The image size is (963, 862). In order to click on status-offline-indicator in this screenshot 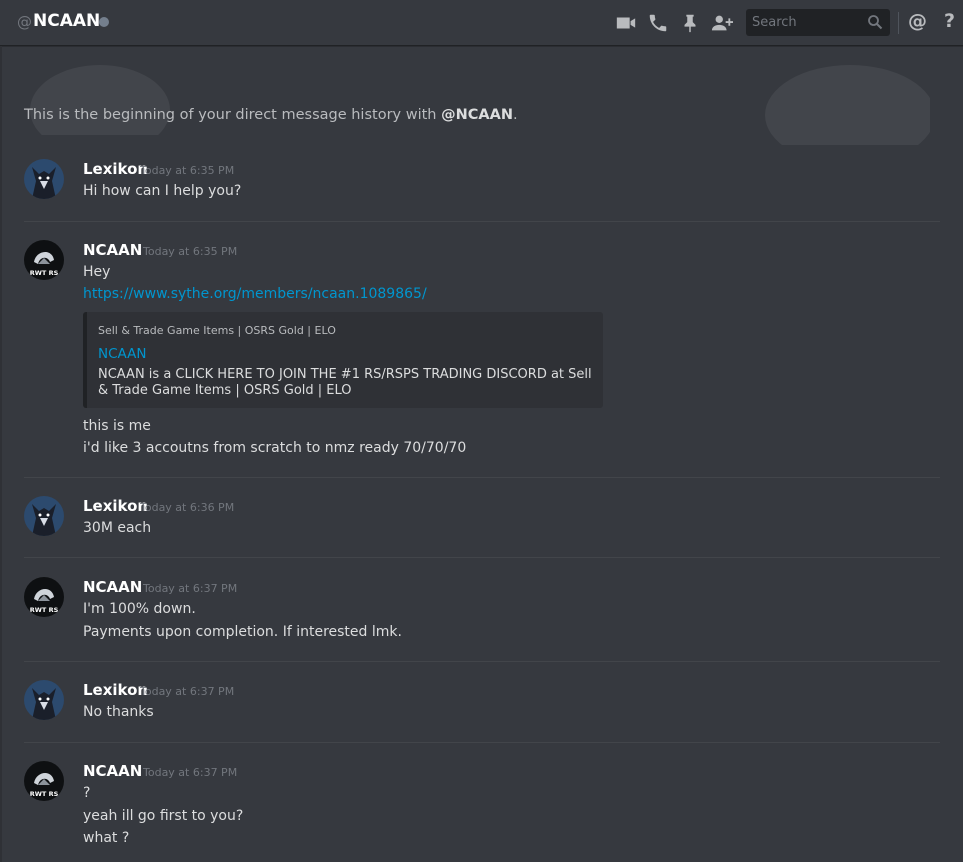, I will do `click(104, 22)`.